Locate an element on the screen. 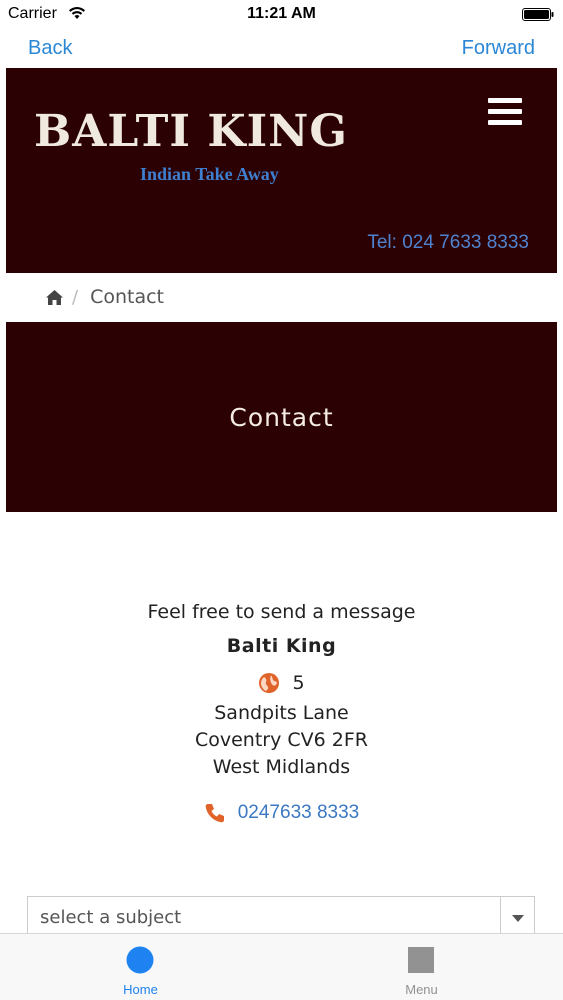 The width and height of the screenshot is (563, 1000). circle-icon is located at coordinates (140, 960).